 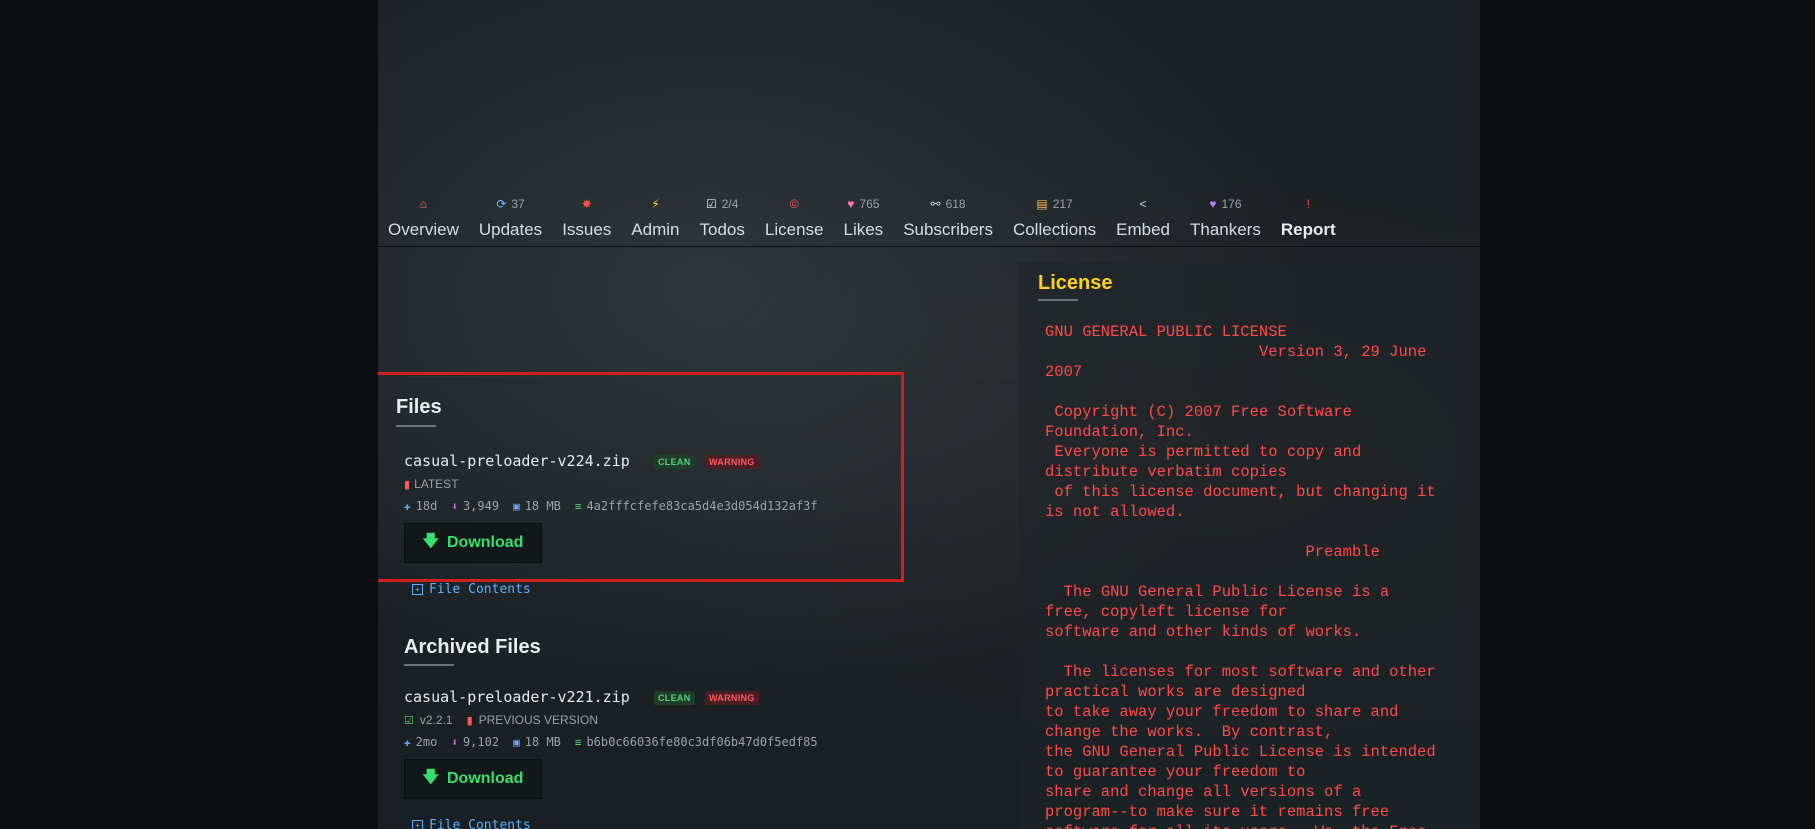 I want to click on license-icon: ©, so click(x=794, y=204).